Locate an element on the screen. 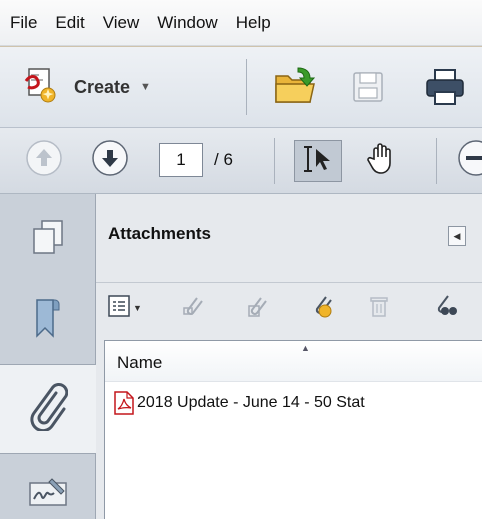 This screenshot has height=519, width=482. trash-icon is located at coordinates (379, 308).